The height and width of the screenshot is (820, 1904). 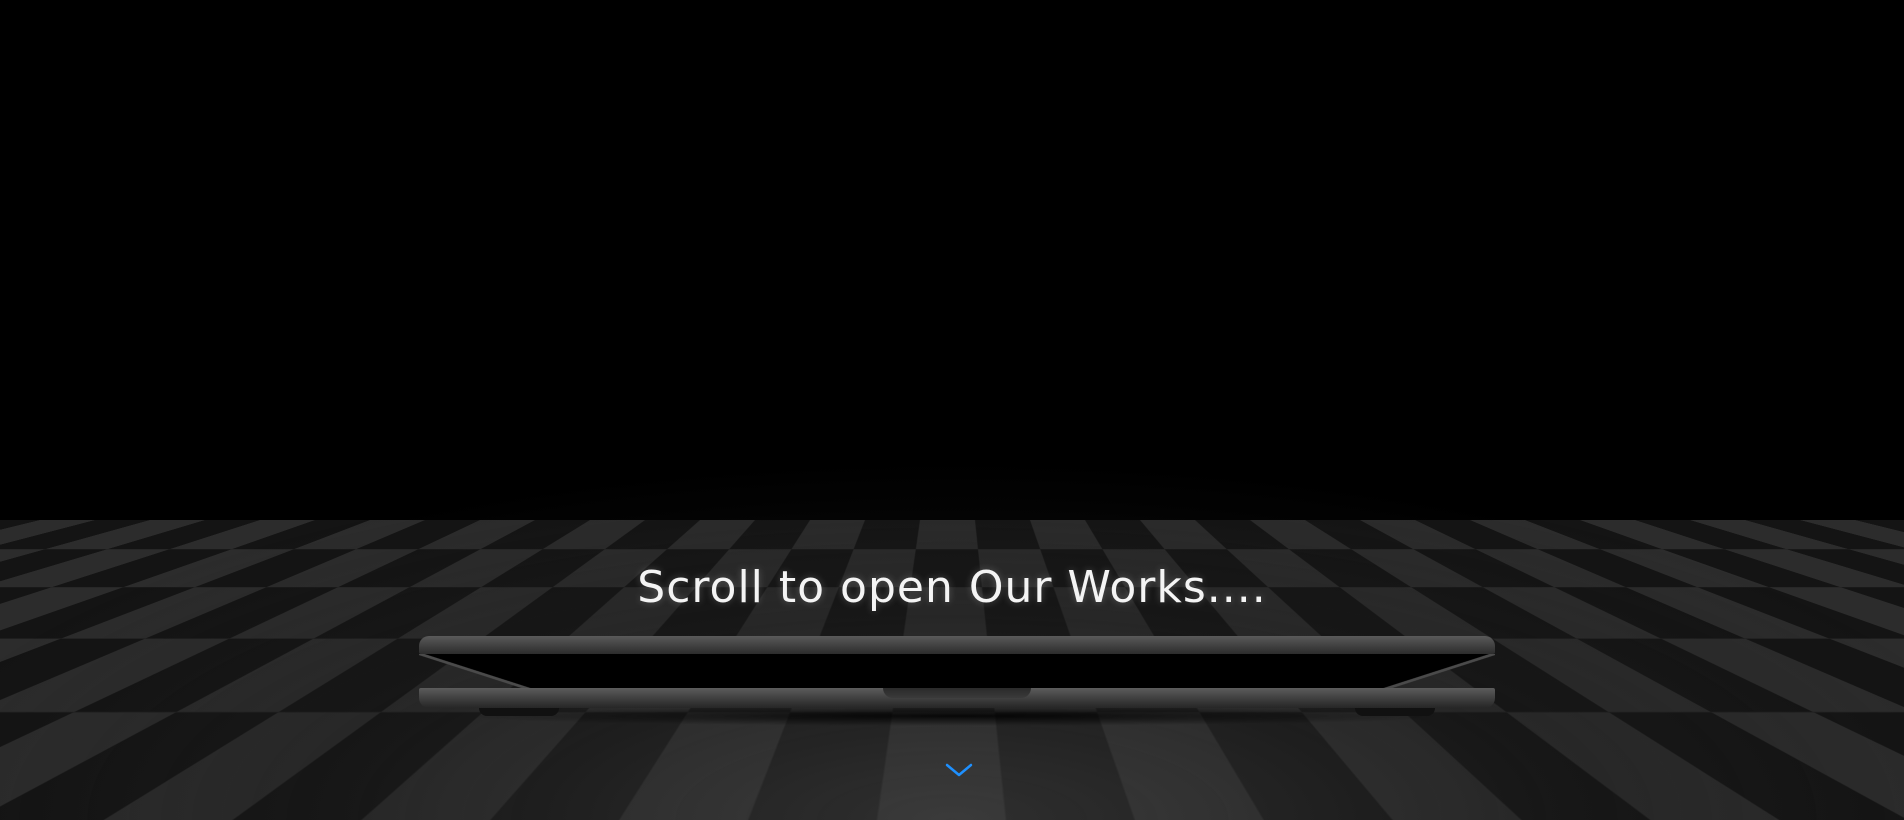 What do you see at coordinates (957, 672) in the screenshot?
I see `laptop-opening` at bounding box center [957, 672].